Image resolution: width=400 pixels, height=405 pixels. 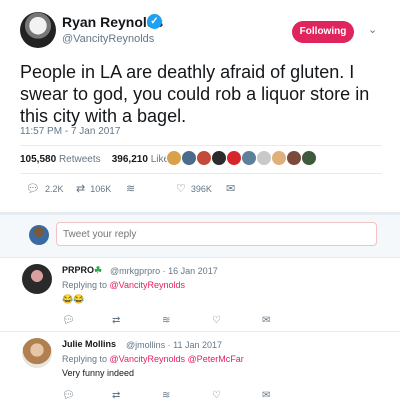 What do you see at coordinates (89, 344) in the screenshot?
I see `reply-author-name: Julie Mollins` at bounding box center [89, 344].